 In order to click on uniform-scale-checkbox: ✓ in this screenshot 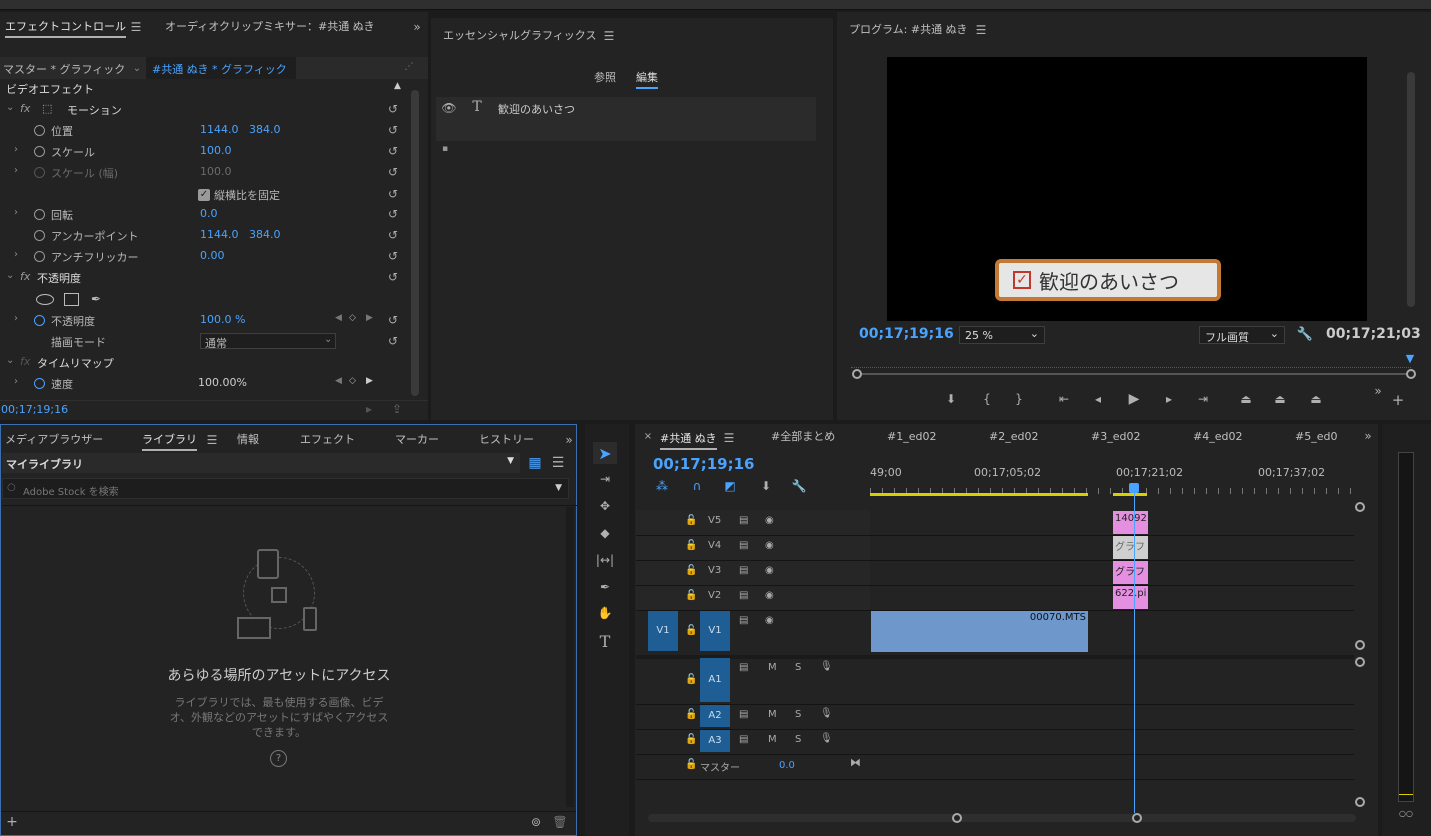, I will do `click(204, 195)`.